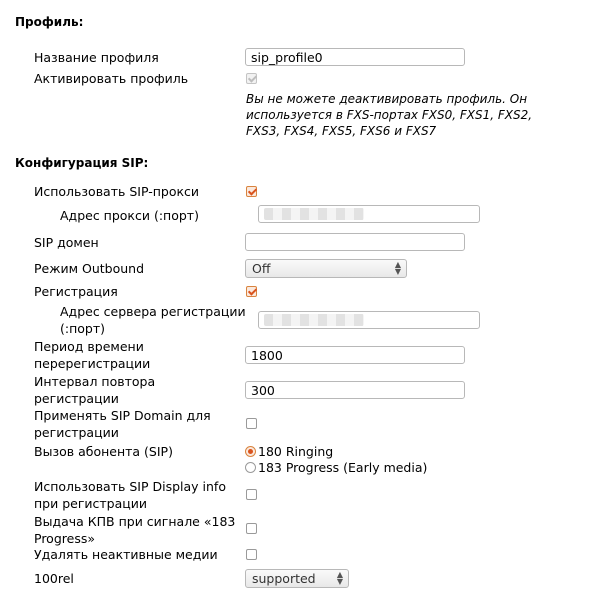 This screenshot has height=600, width=600. What do you see at coordinates (342, 467) in the screenshot?
I see `progress-183-label: 183 Progress (Early media)` at bounding box center [342, 467].